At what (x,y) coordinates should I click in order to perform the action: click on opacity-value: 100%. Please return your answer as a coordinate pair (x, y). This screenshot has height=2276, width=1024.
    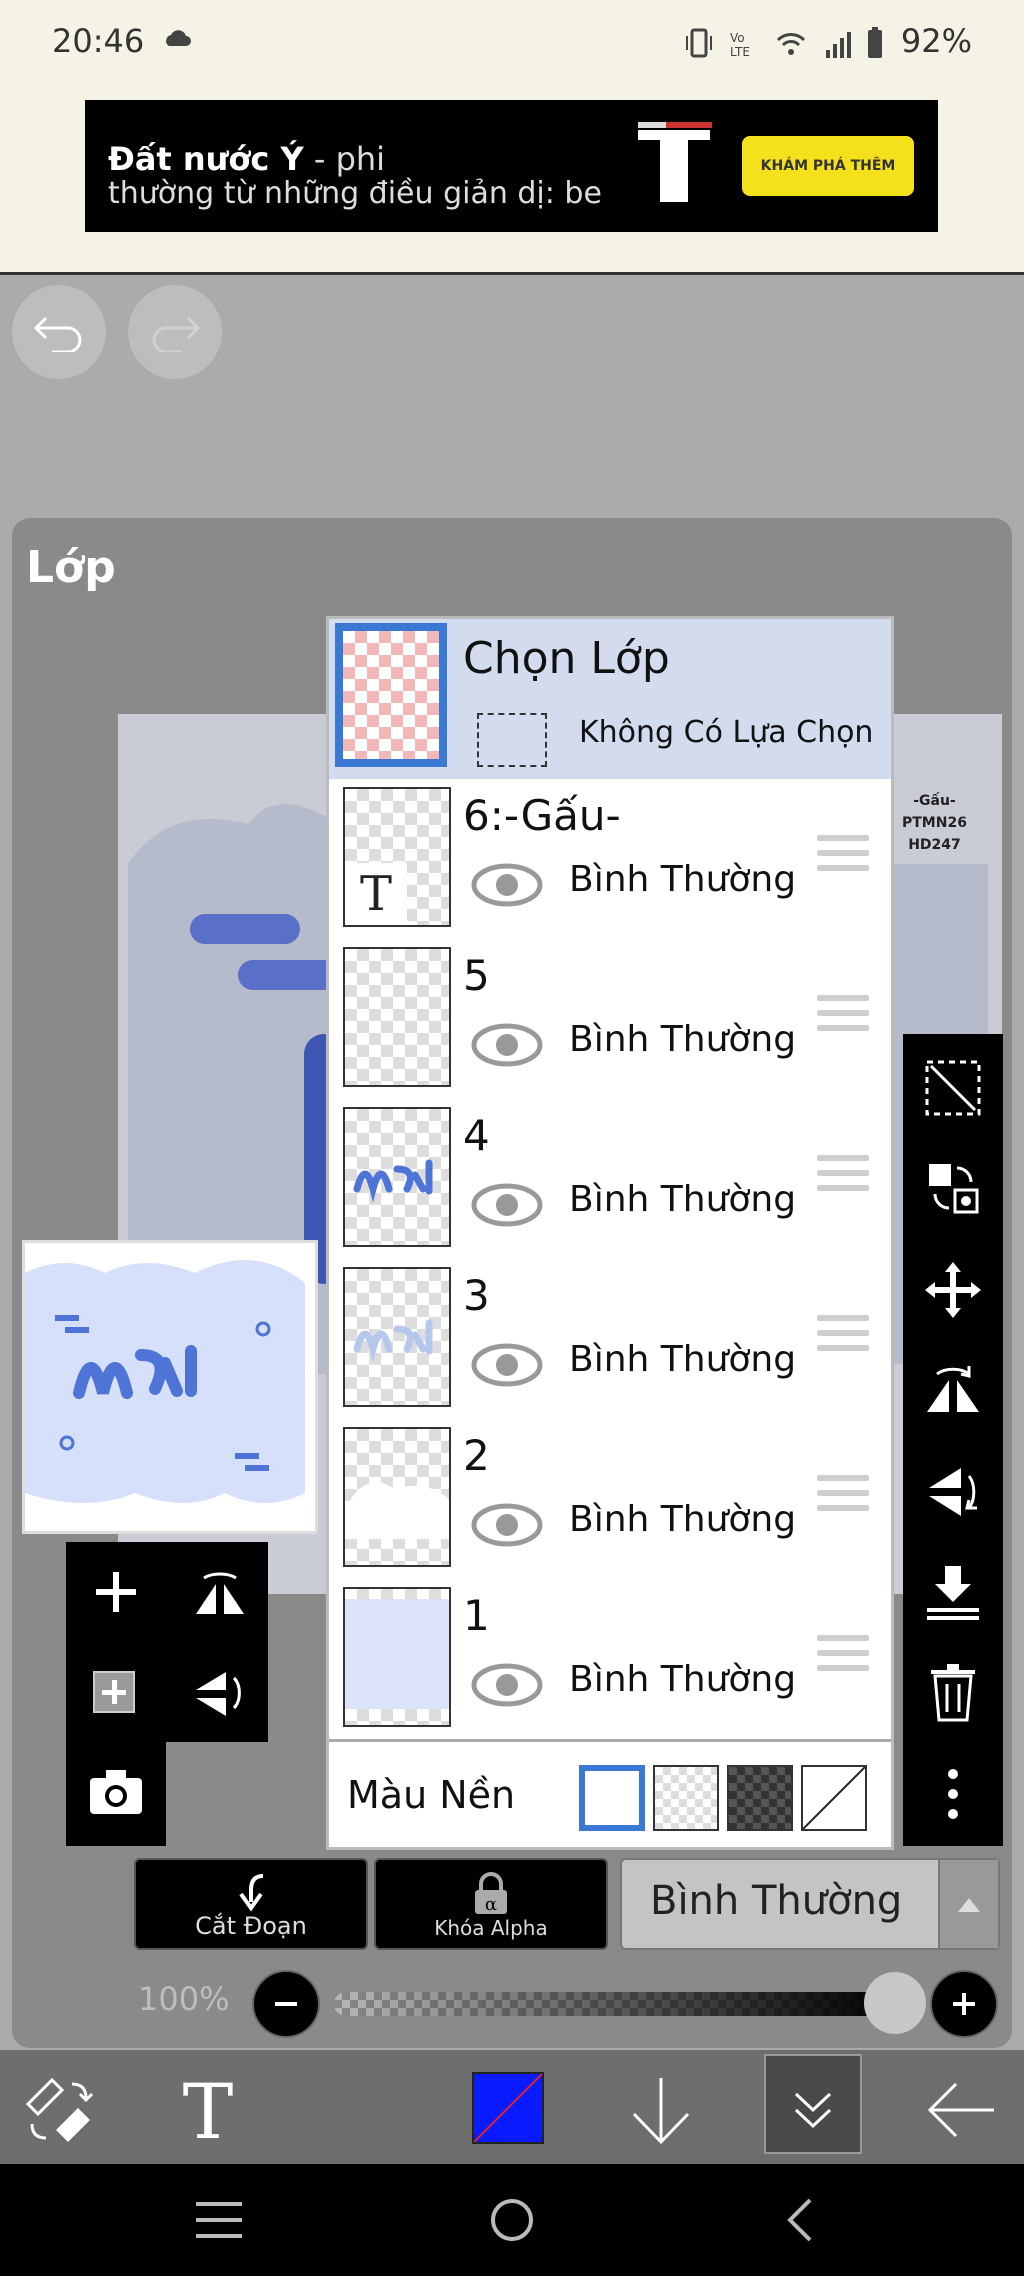
    Looking at the image, I should click on (184, 1999).